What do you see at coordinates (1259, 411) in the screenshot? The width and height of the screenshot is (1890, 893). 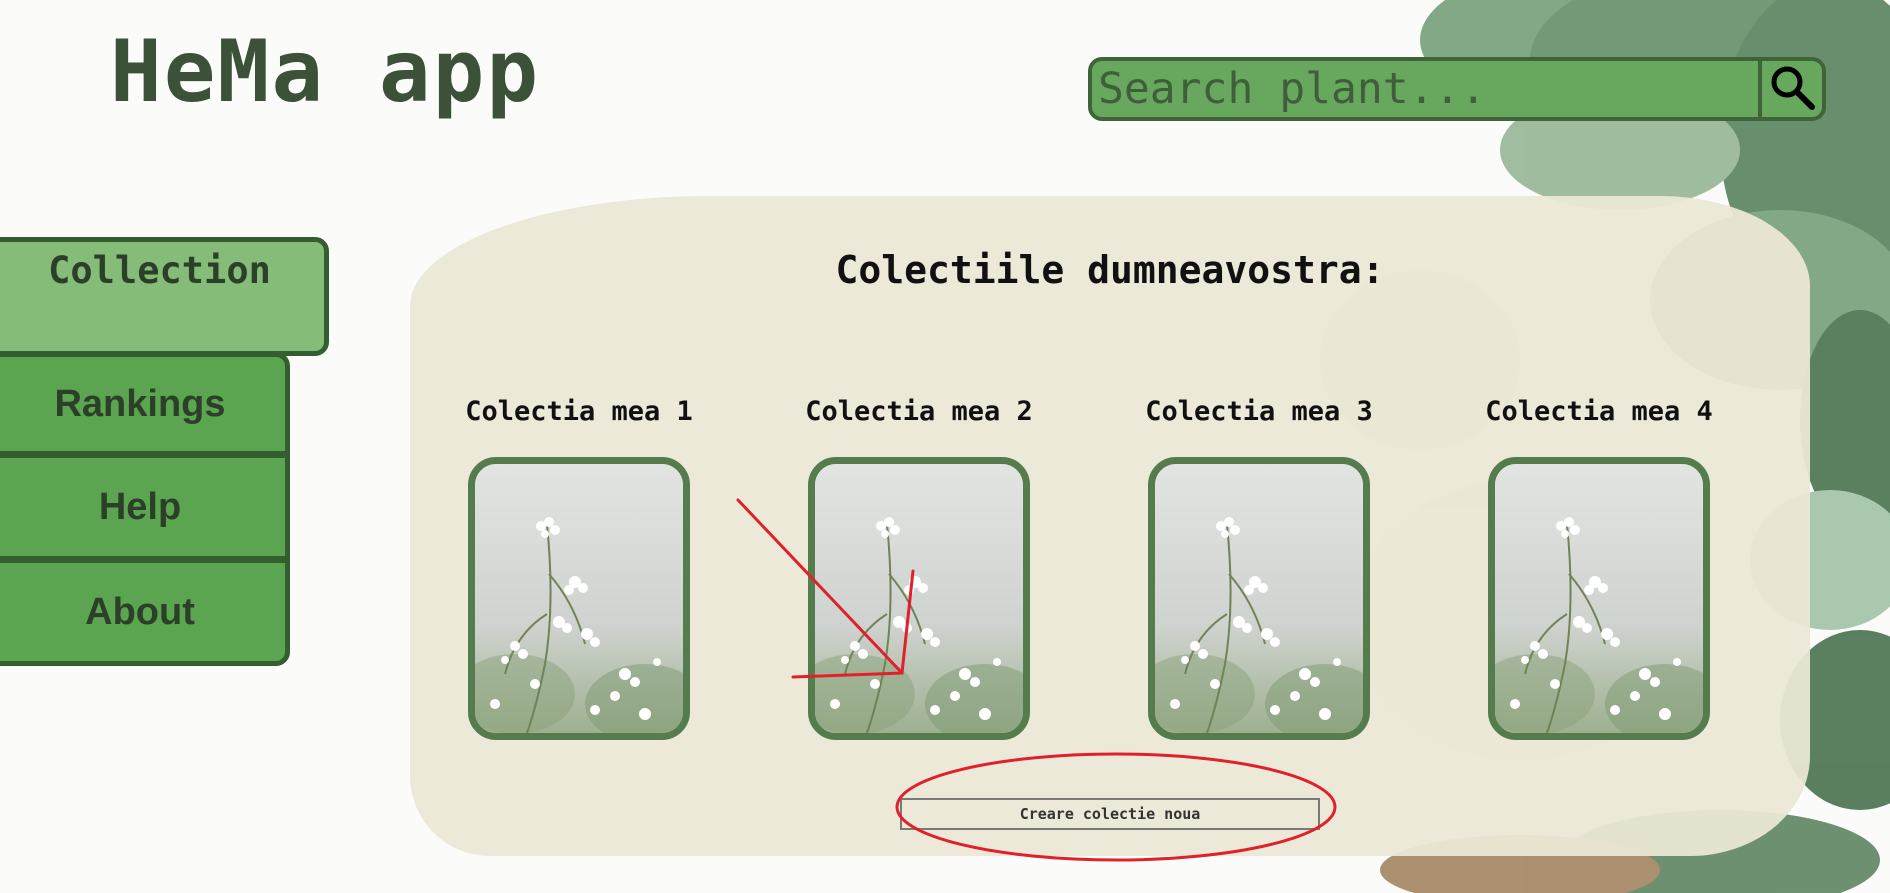 I see `collection-title: Colectia mea 3` at bounding box center [1259, 411].